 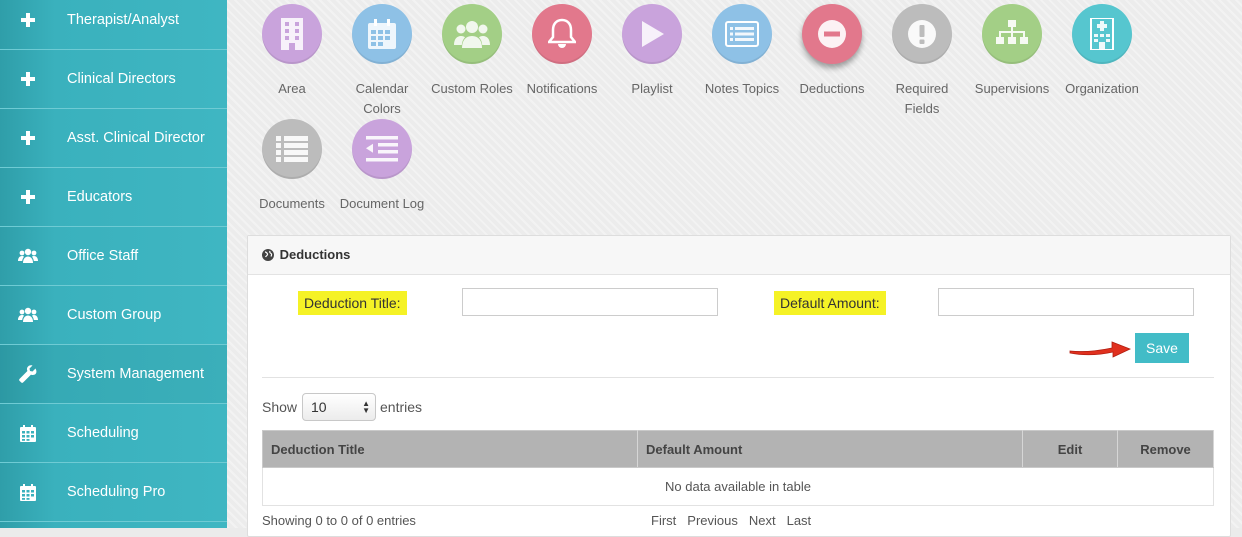 I want to click on sidebar-item-clinical-directors: Clinical Directors, so click(x=113, y=79).